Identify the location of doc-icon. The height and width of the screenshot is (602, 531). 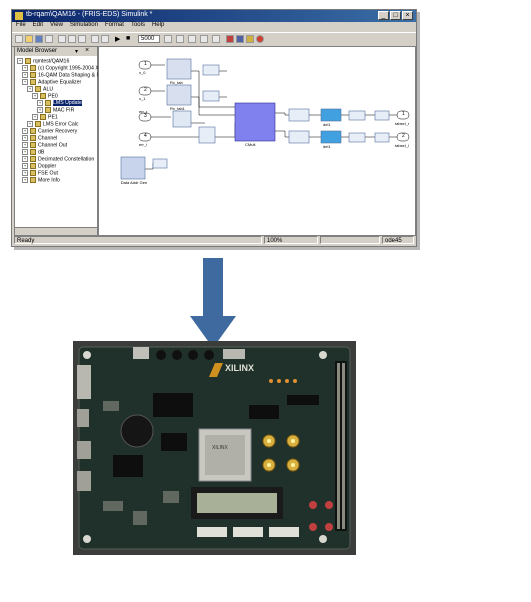
(216, 39).